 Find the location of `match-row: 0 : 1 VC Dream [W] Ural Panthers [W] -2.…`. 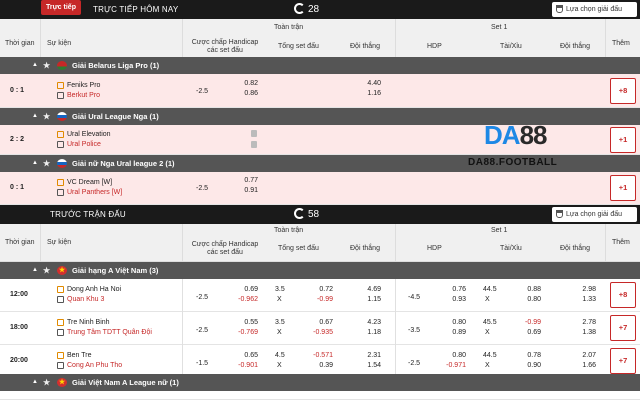

match-row: 0 : 1 VC Dream [W] Ural Panthers [W] -2.… is located at coordinates (320, 188).